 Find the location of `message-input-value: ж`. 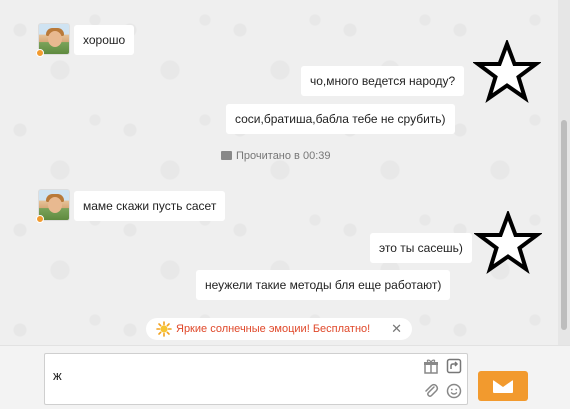

message-input-value: ж is located at coordinates (57, 375).